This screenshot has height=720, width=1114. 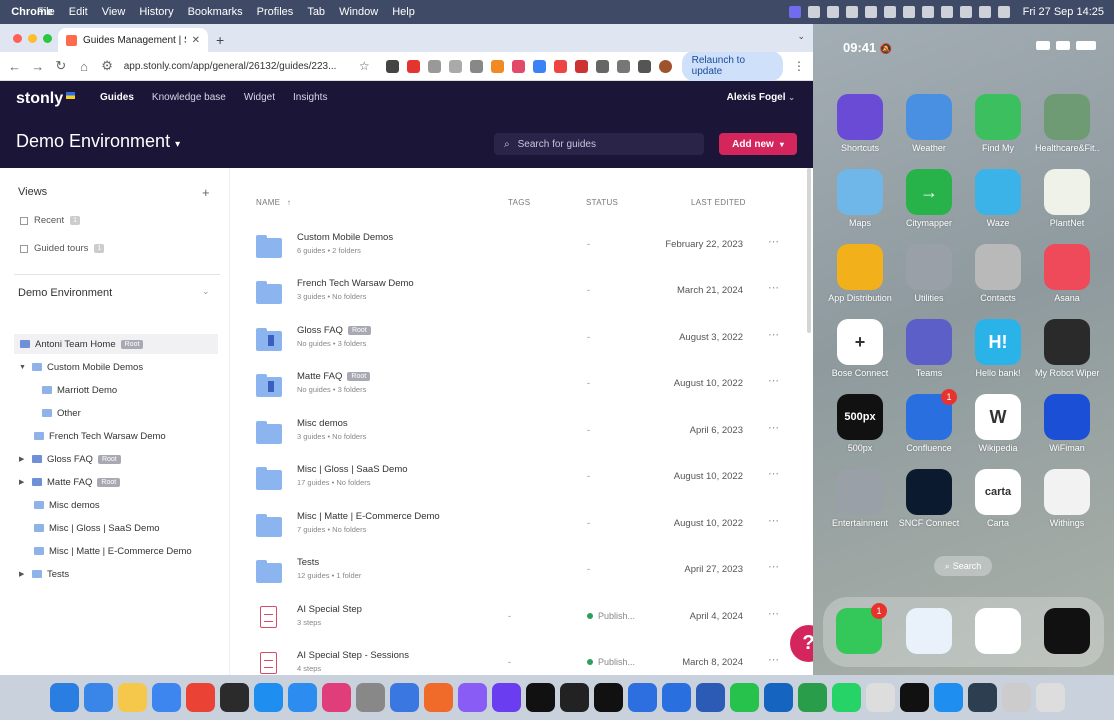 What do you see at coordinates (114, 12) in the screenshot?
I see `menu-view: View` at bounding box center [114, 12].